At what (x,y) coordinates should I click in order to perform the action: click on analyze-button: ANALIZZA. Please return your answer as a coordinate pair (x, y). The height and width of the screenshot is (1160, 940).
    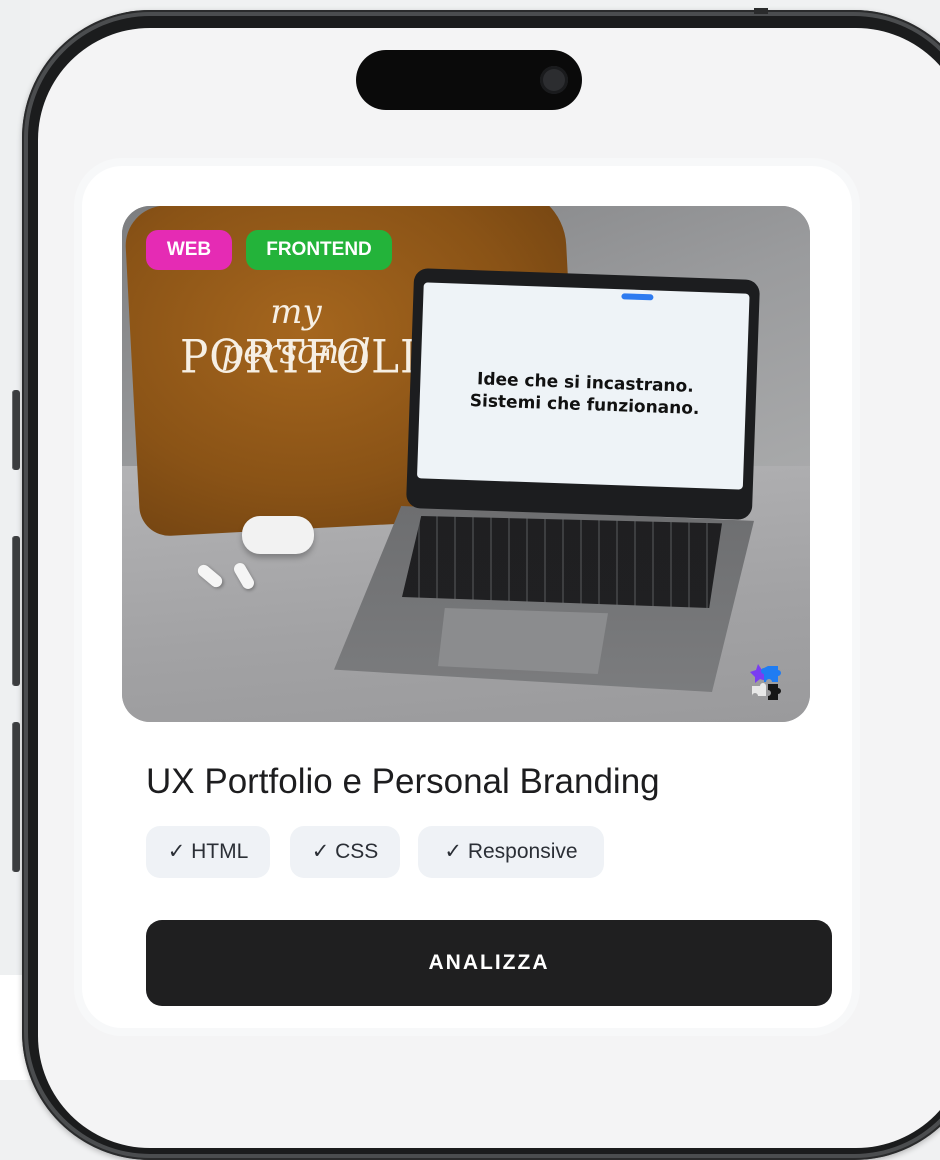
    Looking at the image, I should click on (489, 963).